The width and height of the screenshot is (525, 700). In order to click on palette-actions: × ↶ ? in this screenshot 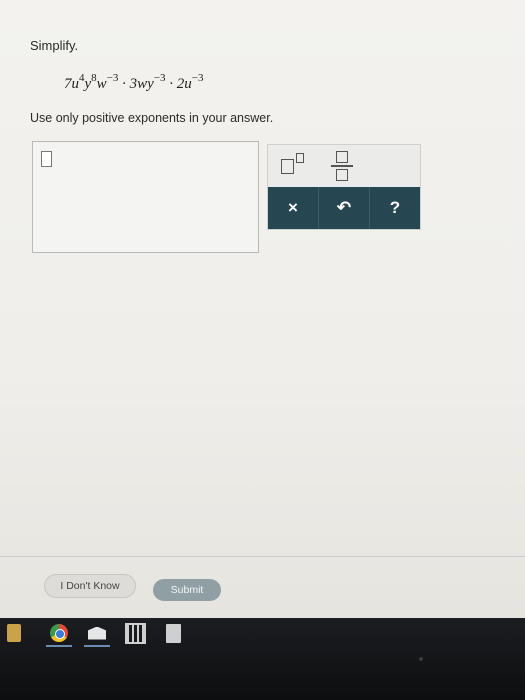, I will do `click(344, 208)`.